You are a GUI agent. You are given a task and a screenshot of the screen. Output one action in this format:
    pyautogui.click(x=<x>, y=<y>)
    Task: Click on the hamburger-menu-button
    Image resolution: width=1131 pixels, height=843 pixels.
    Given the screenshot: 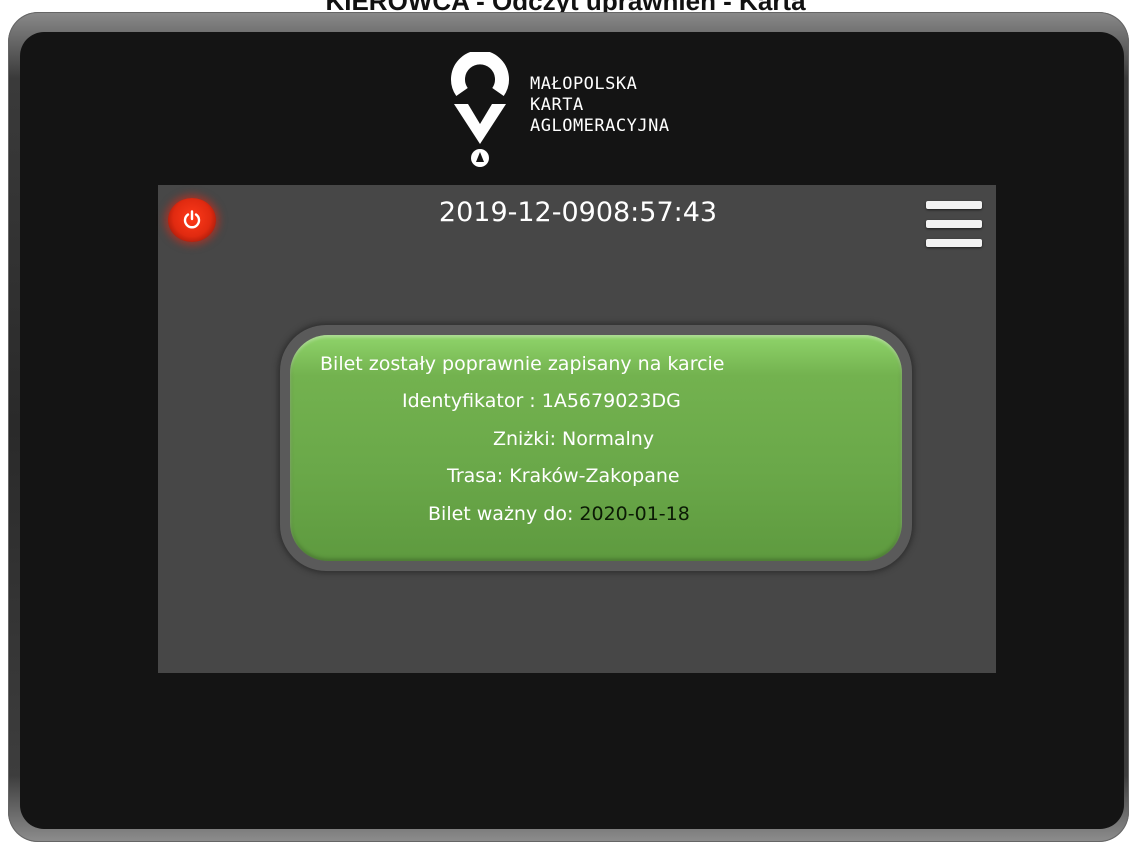 What is the action you would take?
    pyautogui.click(x=953, y=226)
    